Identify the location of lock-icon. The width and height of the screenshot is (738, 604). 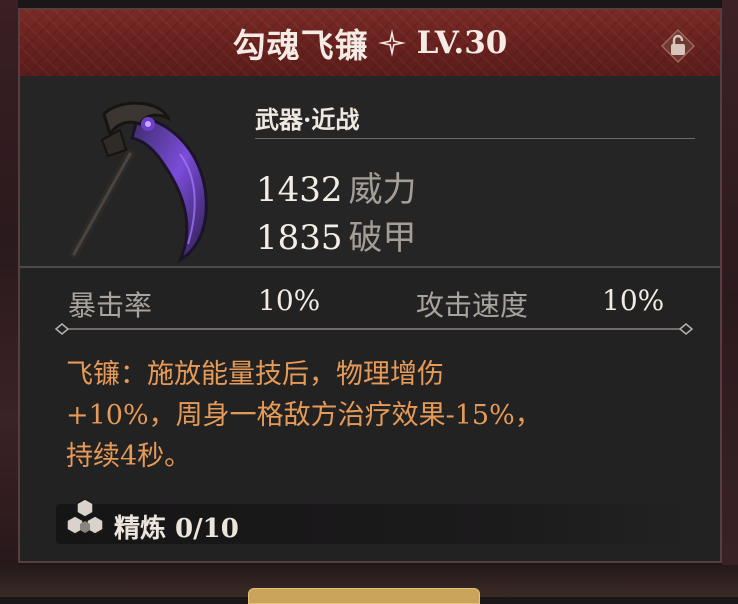
(678, 46).